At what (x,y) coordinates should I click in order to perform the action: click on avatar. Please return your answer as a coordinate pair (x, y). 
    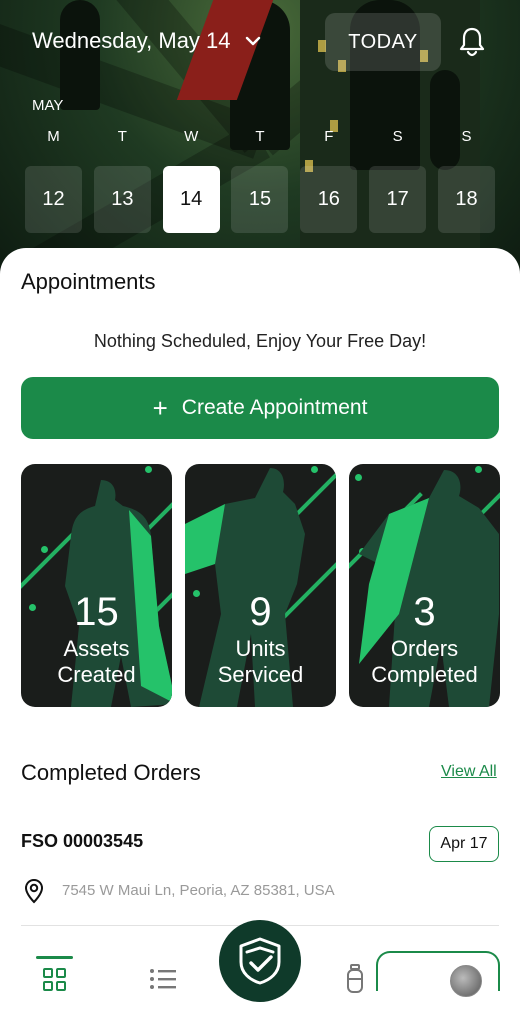
    Looking at the image, I should click on (466, 981).